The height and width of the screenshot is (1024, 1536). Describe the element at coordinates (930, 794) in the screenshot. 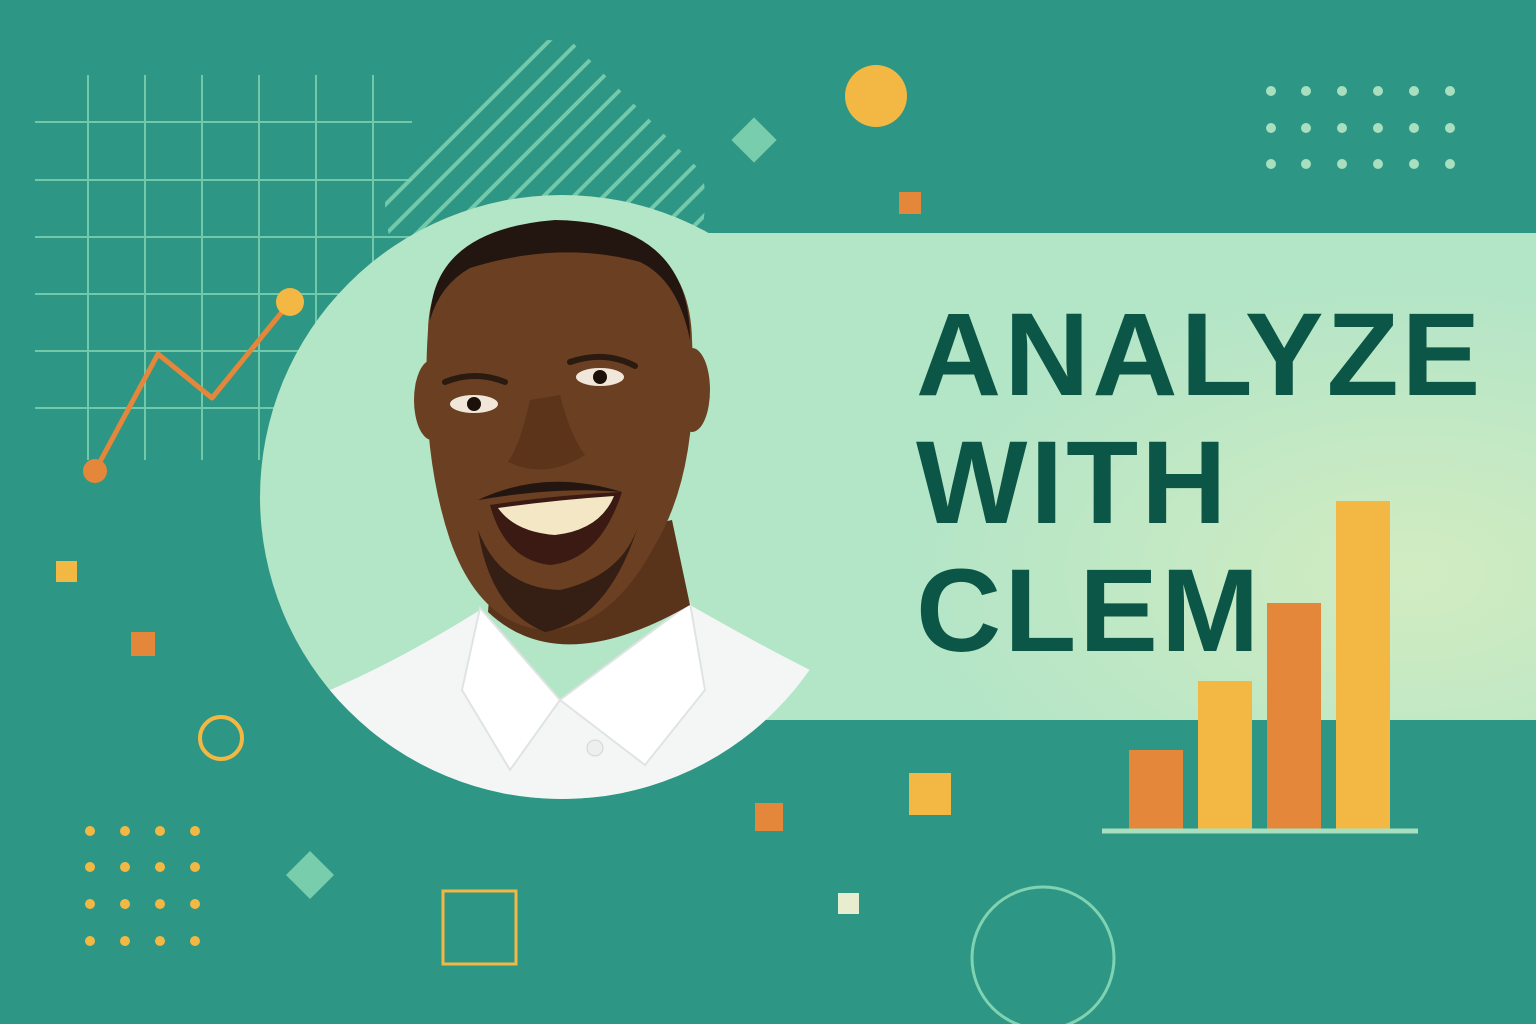

I see `yellow-square-bottom` at that location.